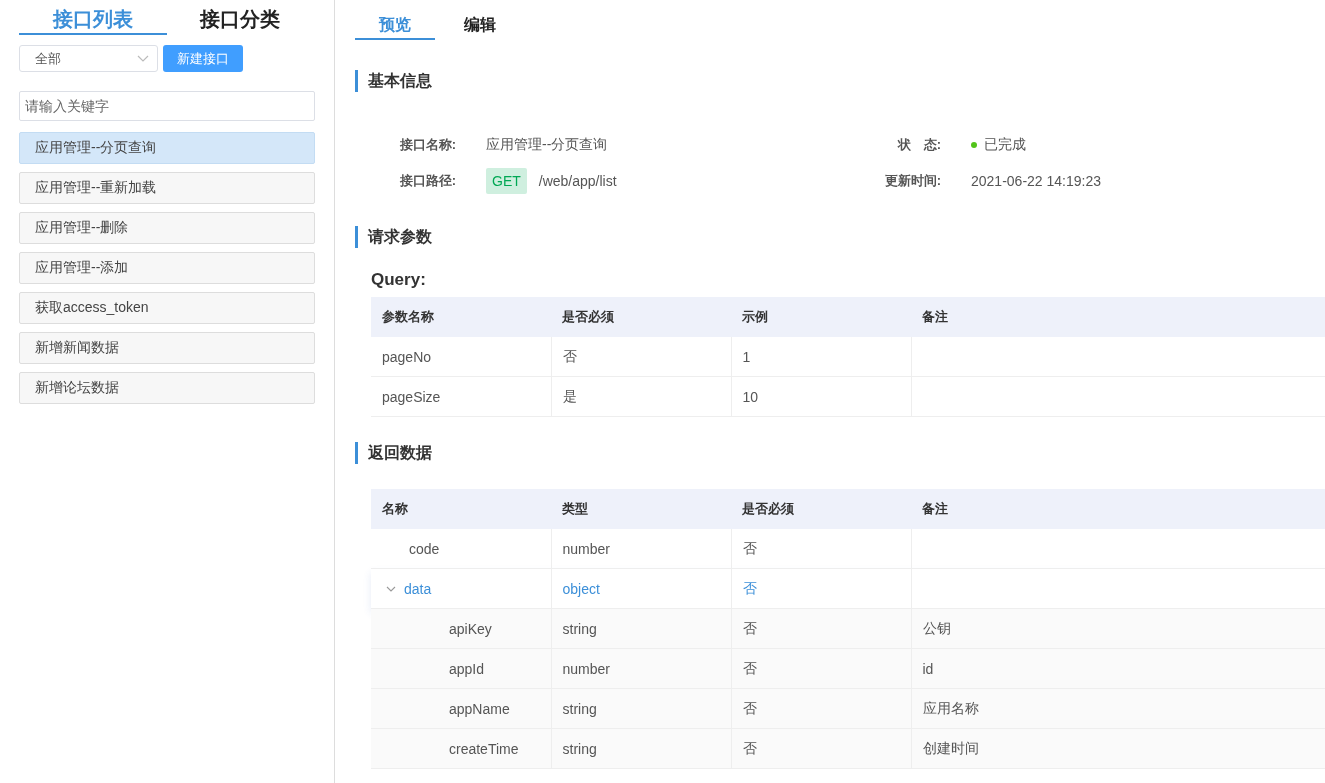 The image size is (1325, 783). I want to click on table-cell: 1, so click(821, 357).